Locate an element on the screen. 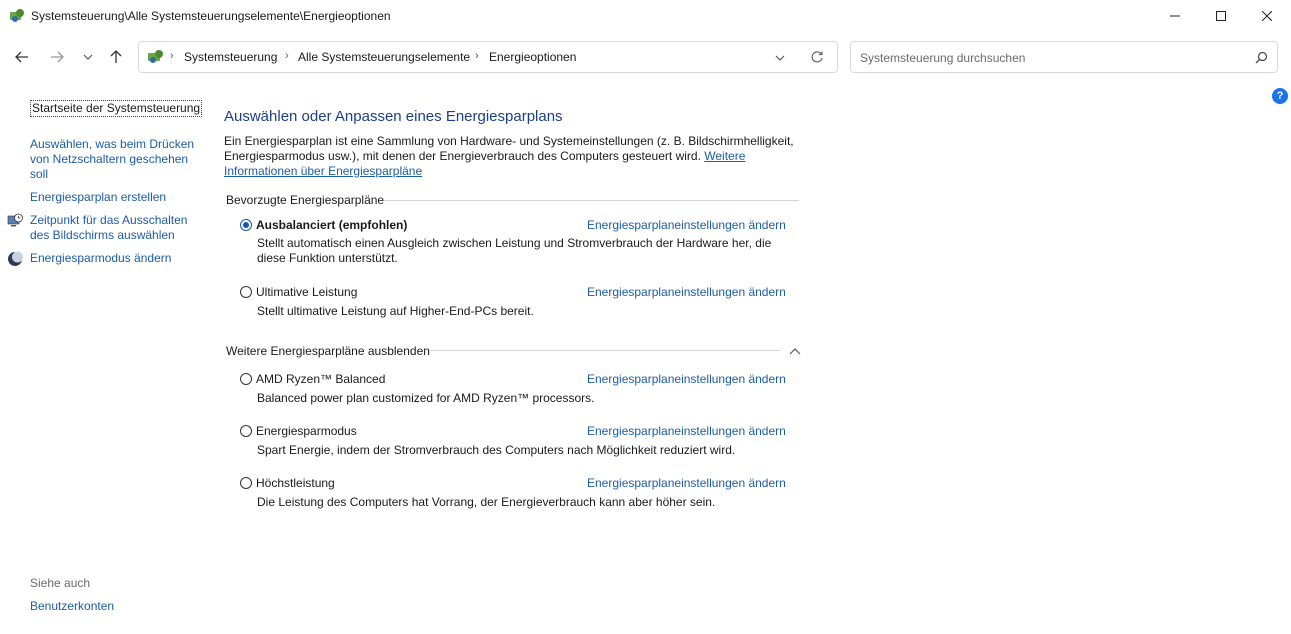 This screenshot has height=634, width=1291. preferred-plans-heading: Bevorzugte Energiesparpläne is located at coordinates (305, 200).